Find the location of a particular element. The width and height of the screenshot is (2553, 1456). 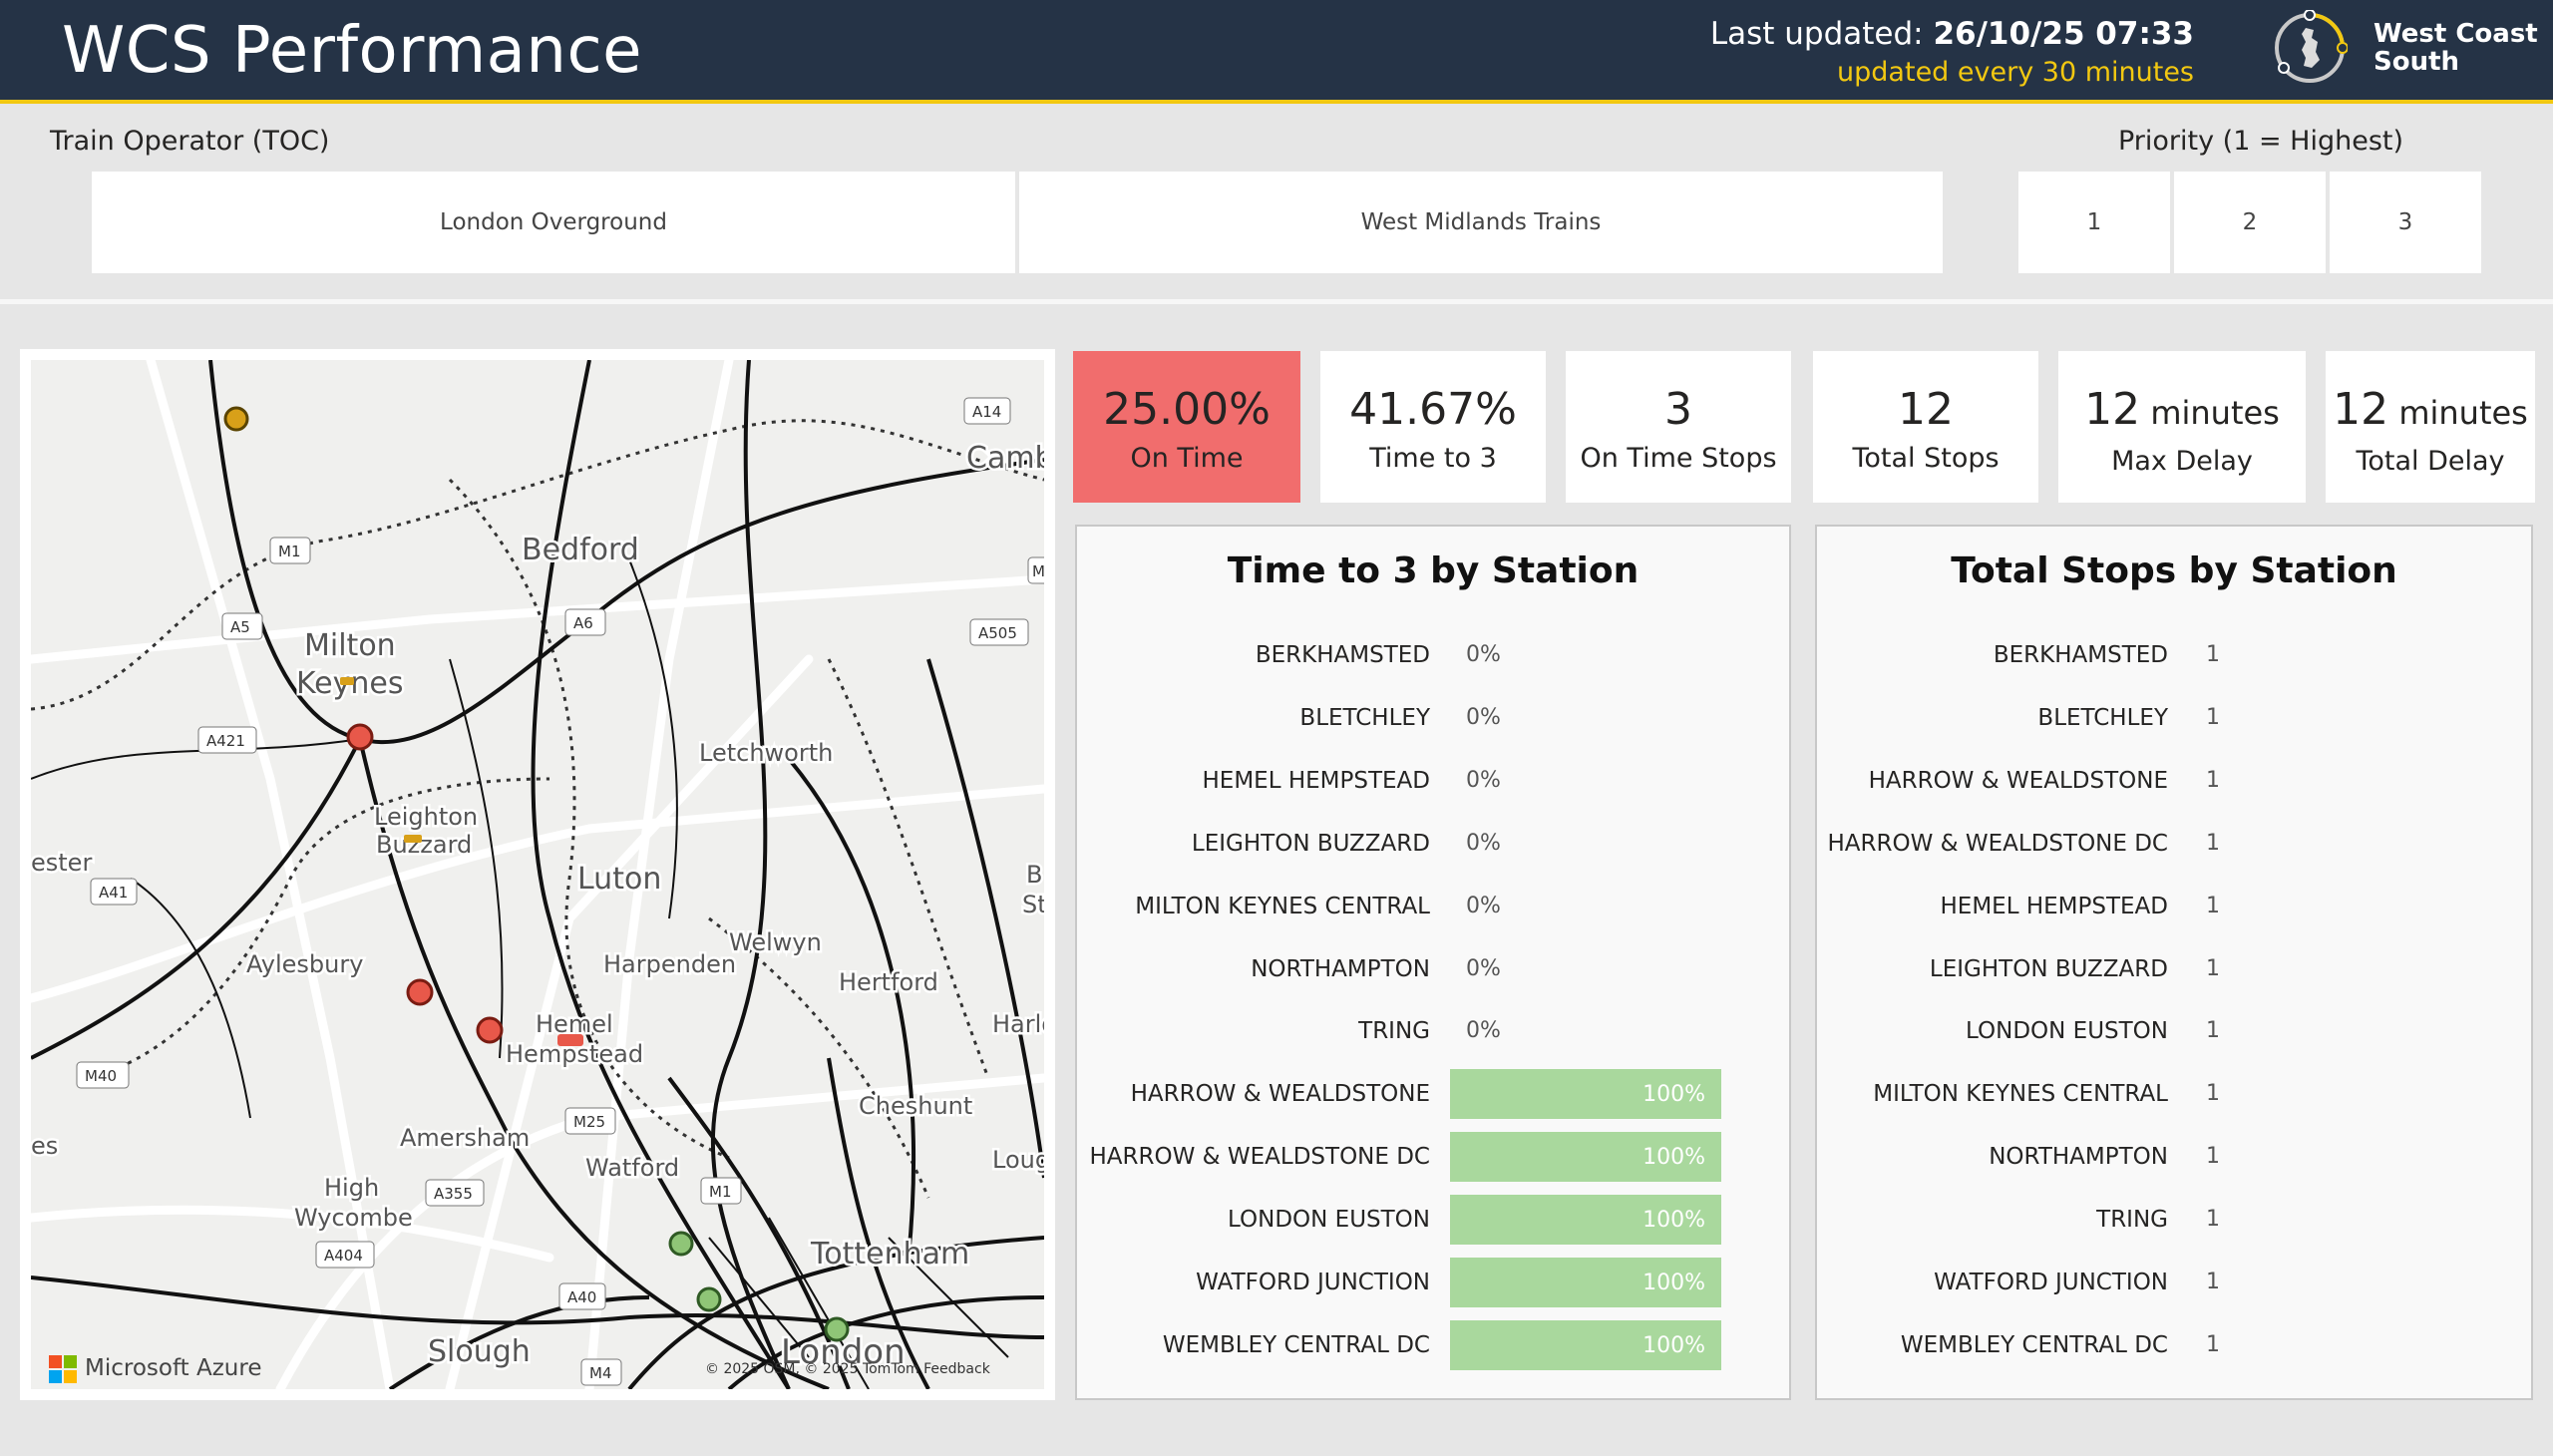

svg-text: M40 is located at coordinates (101, 1076).